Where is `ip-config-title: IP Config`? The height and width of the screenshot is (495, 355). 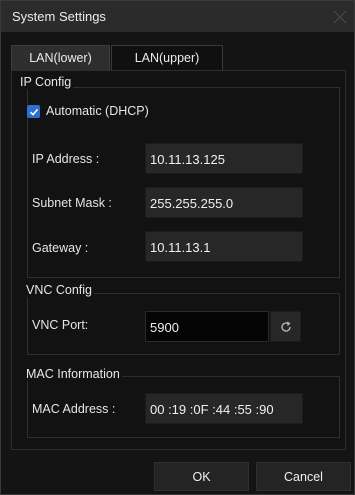 ip-config-title: IP Config is located at coordinates (46, 82).